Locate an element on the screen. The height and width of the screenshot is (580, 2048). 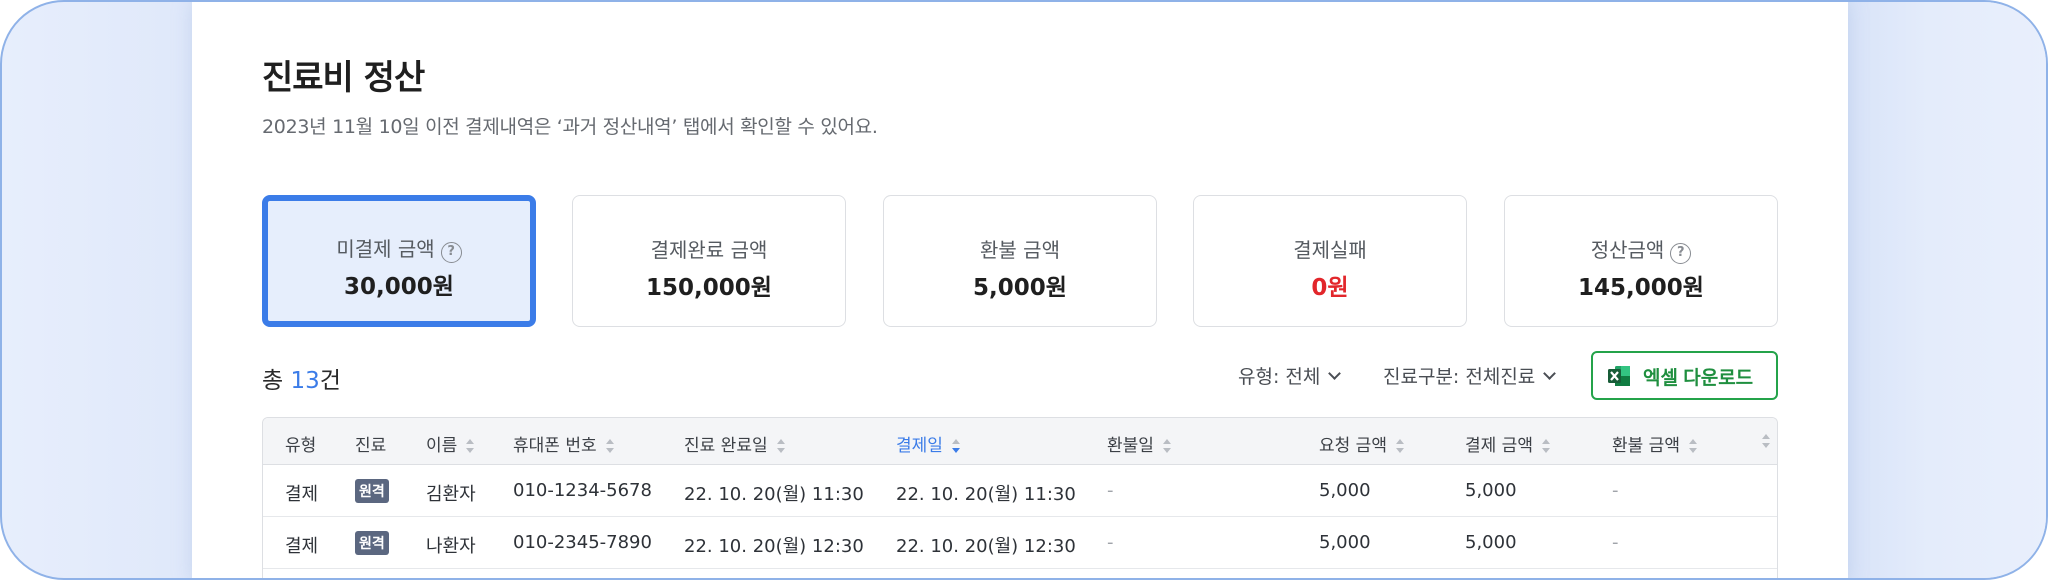
excel-icon is located at coordinates (1619, 376).